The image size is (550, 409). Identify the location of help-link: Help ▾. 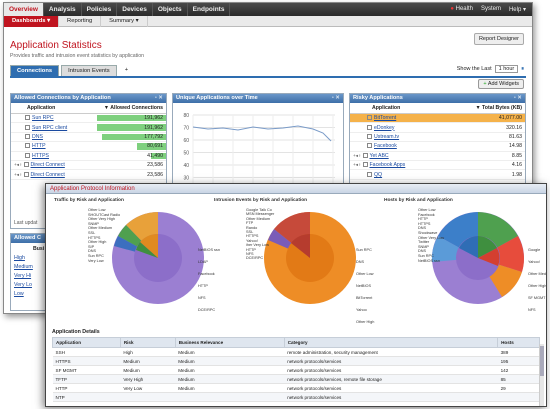
(517, 9).